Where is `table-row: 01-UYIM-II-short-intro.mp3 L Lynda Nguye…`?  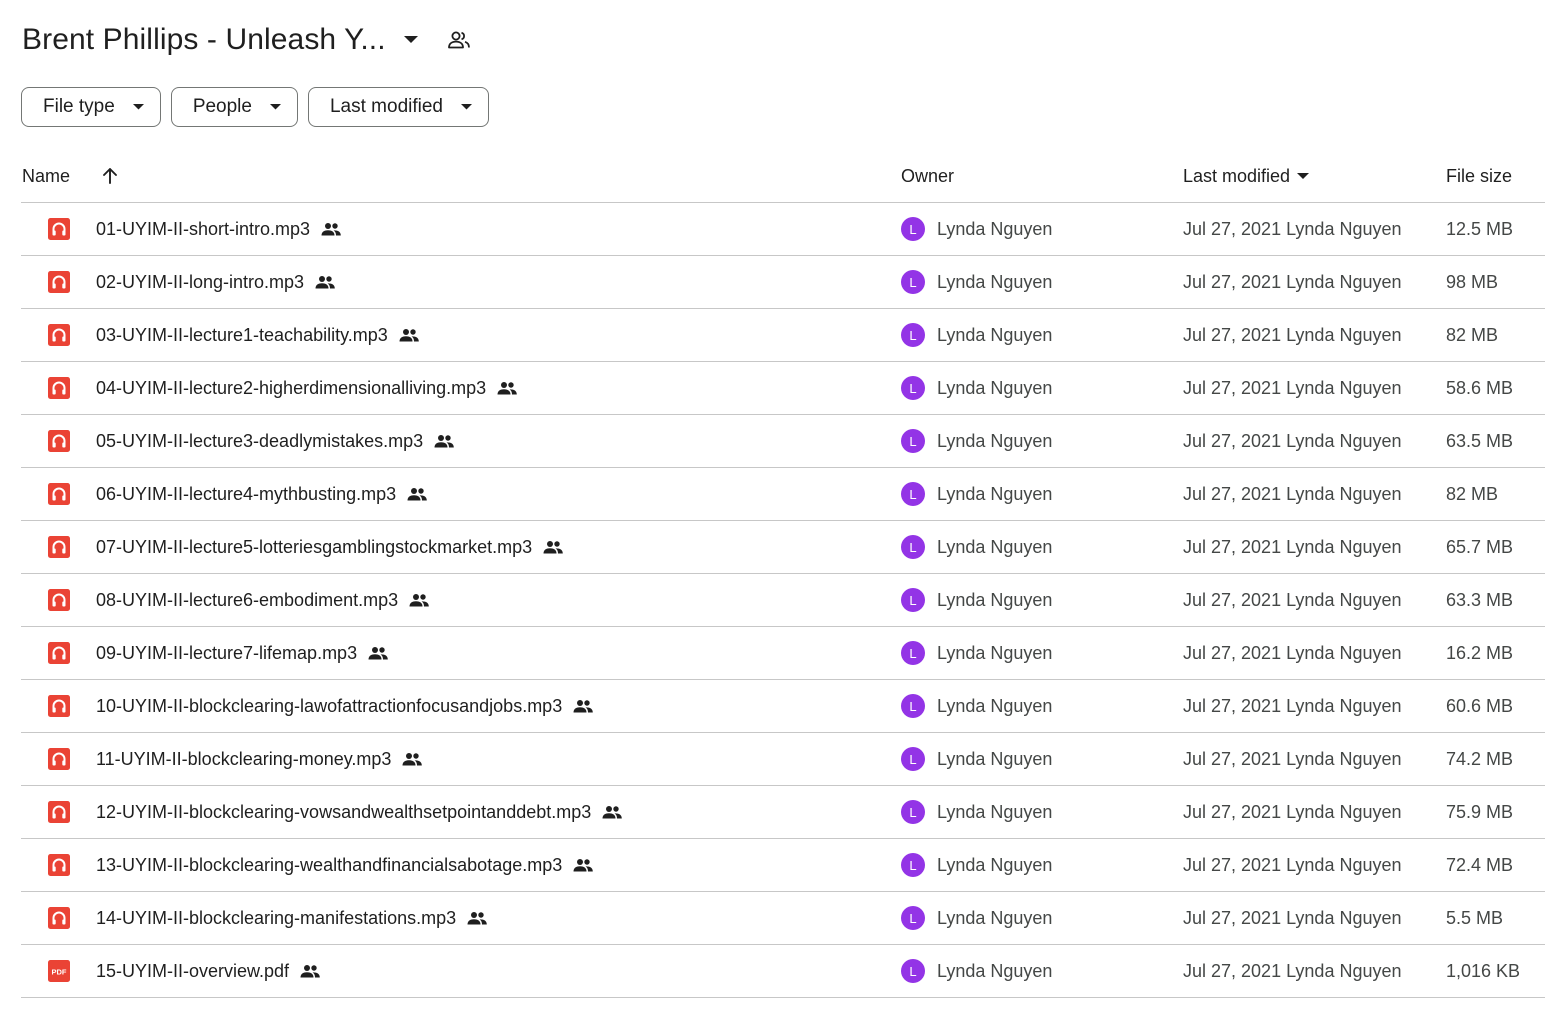
table-row: 01-UYIM-II-short-intro.mp3 L Lynda Nguye… is located at coordinates (783, 229).